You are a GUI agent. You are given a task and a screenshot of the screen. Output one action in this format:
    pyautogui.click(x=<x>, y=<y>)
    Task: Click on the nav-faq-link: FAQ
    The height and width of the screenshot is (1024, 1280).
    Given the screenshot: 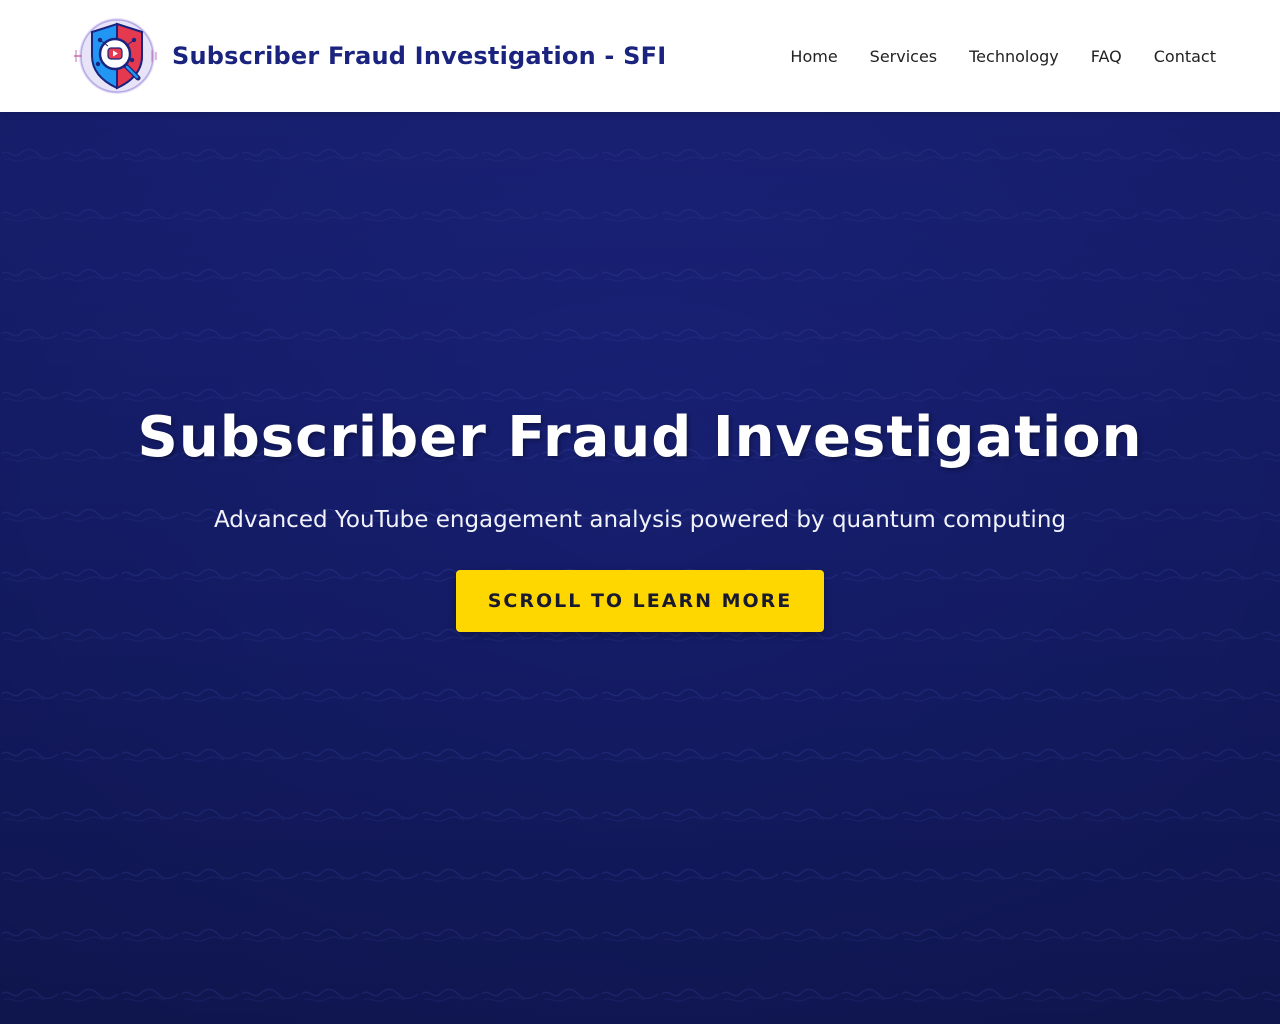 What is the action you would take?
    pyautogui.click(x=1106, y=56)
    